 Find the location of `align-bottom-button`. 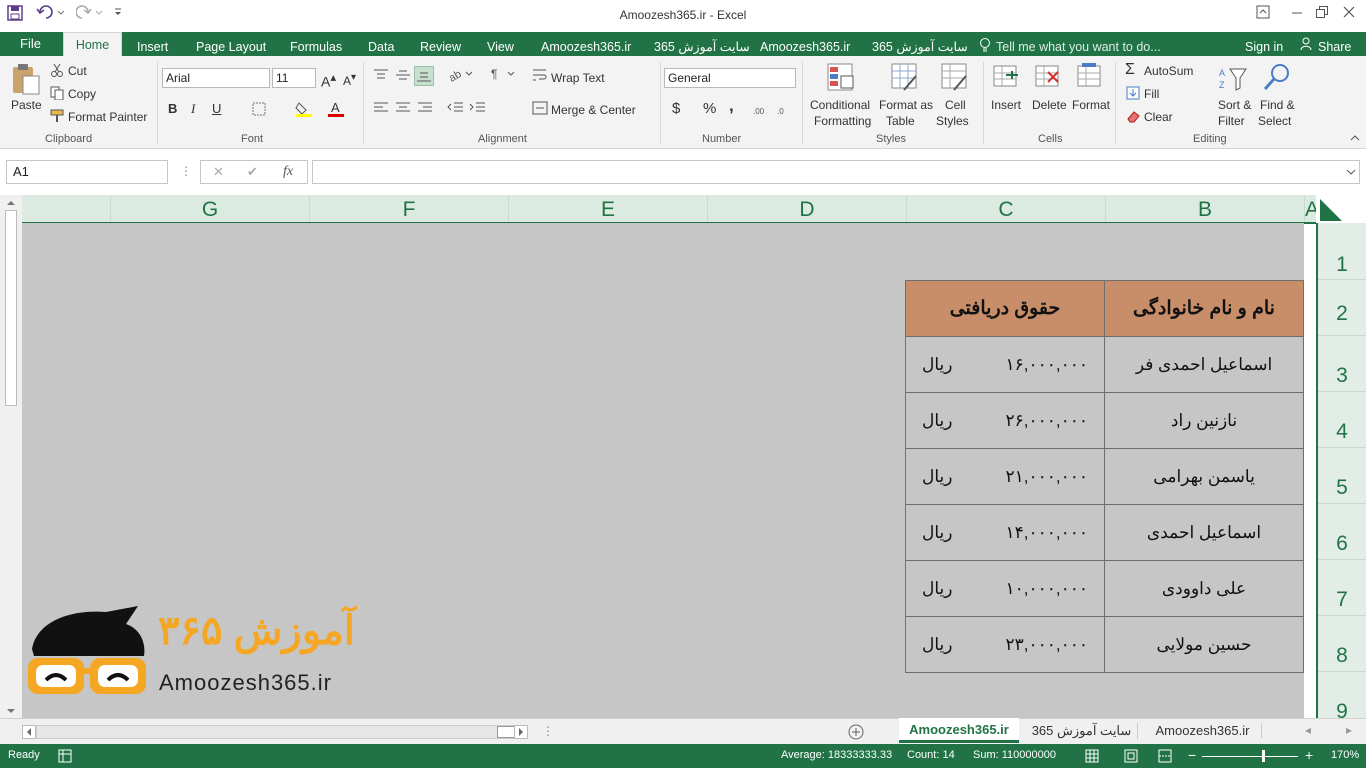

align-bottom-button is located at coordinates (424, 76).